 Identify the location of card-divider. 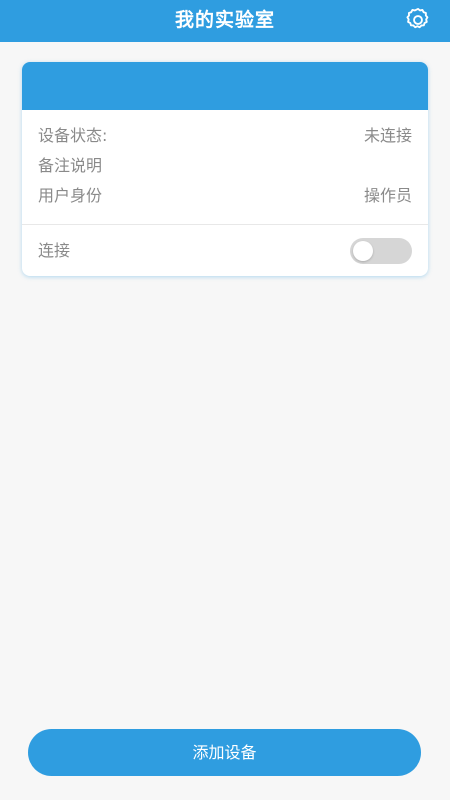
(225, 224).